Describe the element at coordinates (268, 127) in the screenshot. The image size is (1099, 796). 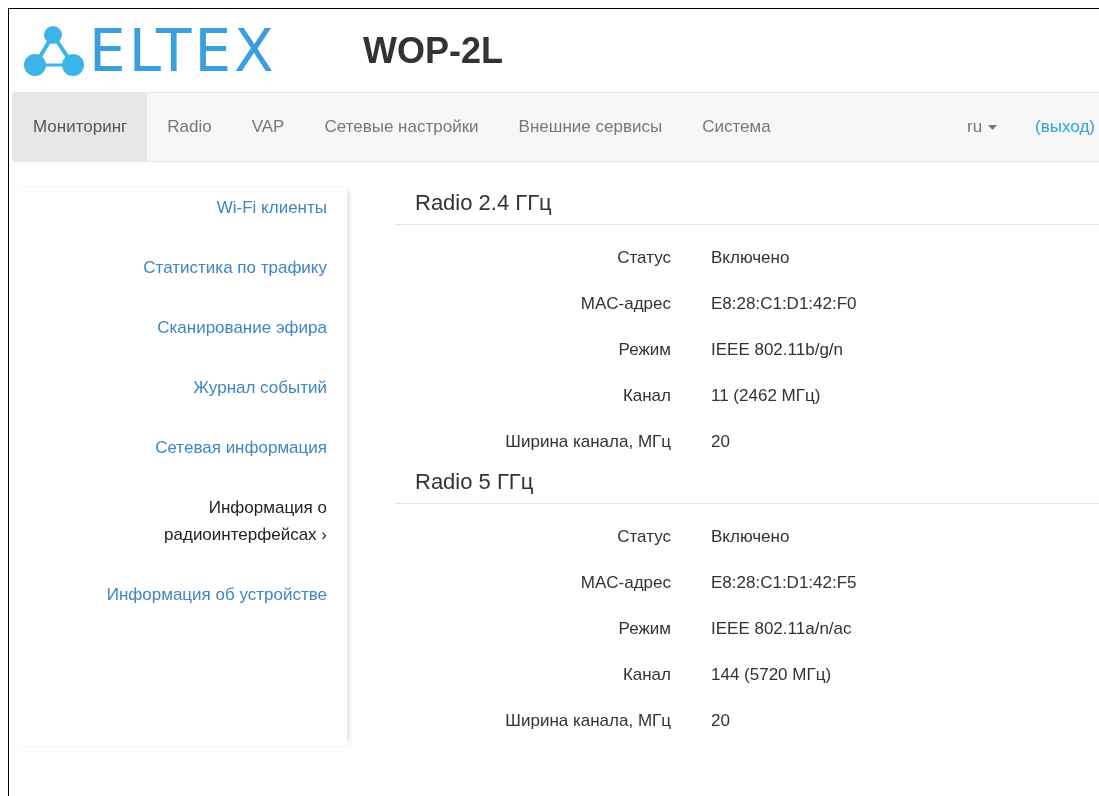
I see `nav-tab: VAP` at that location.